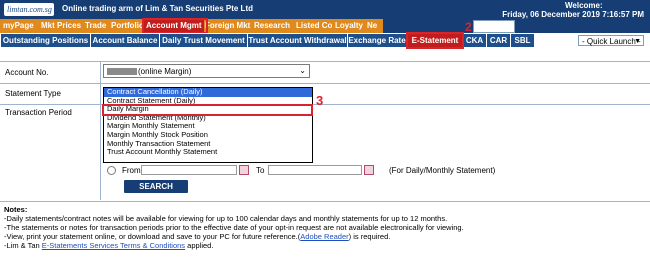  What do you see at coordinates (349, 26) in the screenshot?
I see `nav-loyalty: Loyalty` at bounding box center [349, 26].